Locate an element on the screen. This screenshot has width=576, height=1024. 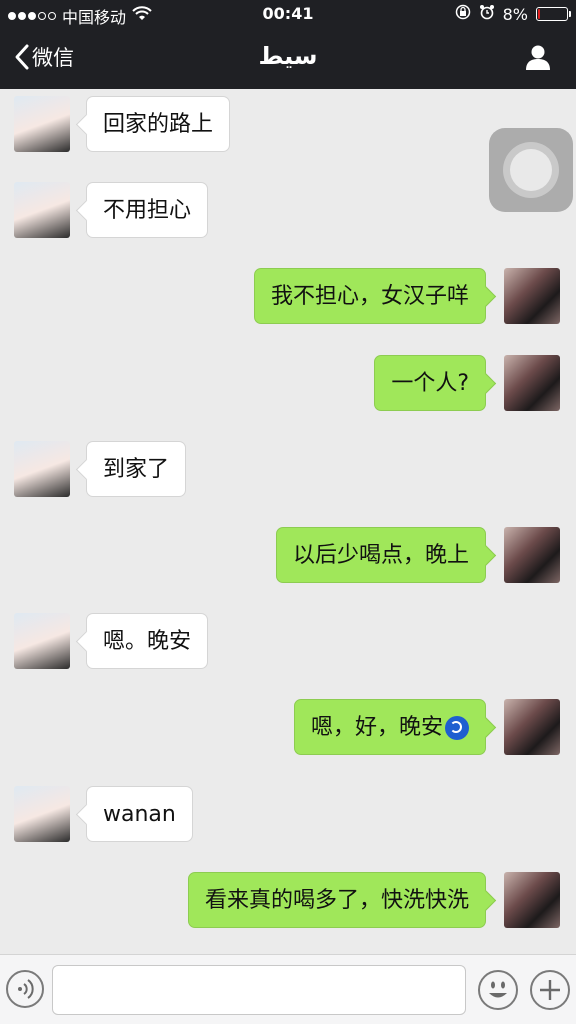
message-bubble: 嗯，好，晚安 is located at coordinates (389, 727).